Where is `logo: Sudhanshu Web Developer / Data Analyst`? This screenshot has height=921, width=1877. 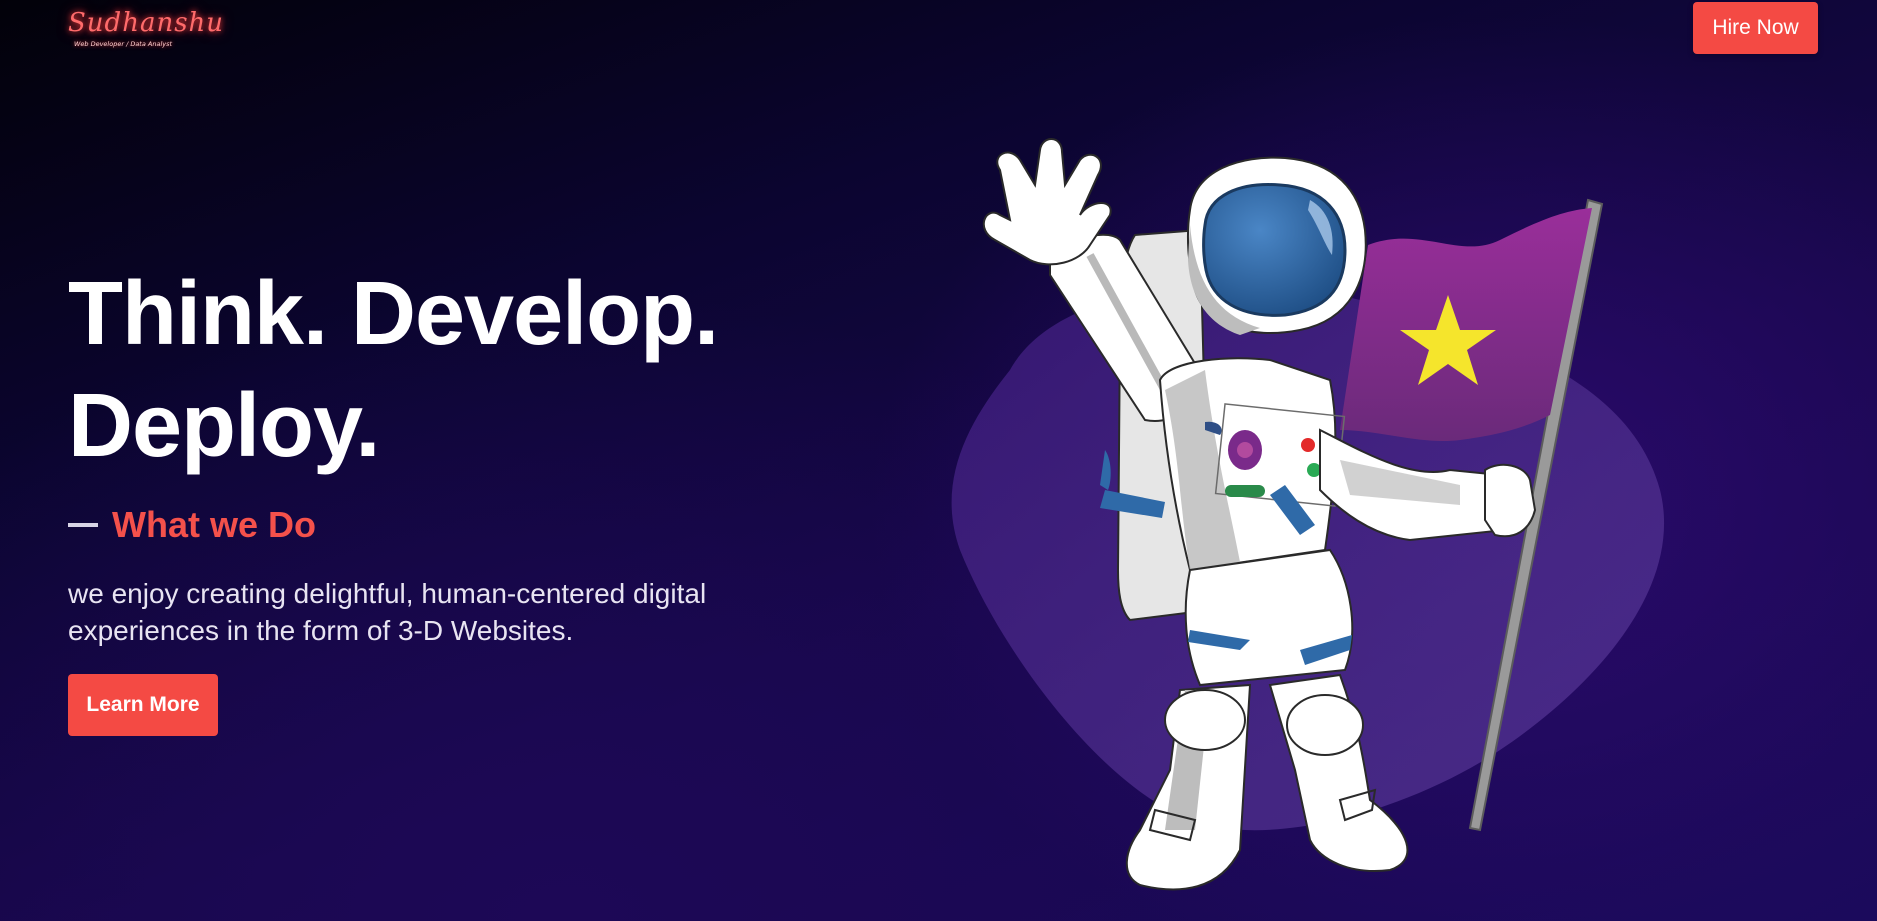
logo: Sudhanshu Web Developer / Data Analyst is located at coordinates (146, 32).